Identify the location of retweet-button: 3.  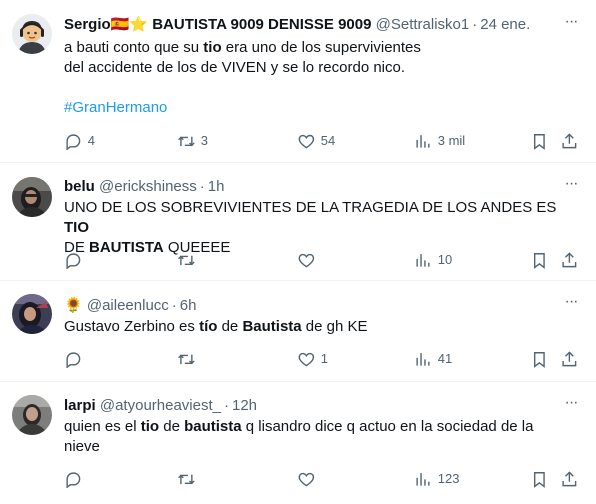
(192, 141).